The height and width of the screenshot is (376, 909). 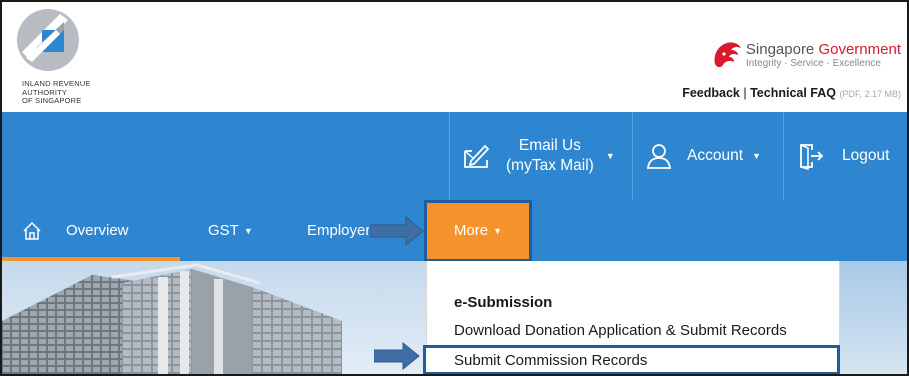 I want to click on help-links: Feedback | Technical FAQ (PDF, 2.17 MB), so click(x=791, y=93).